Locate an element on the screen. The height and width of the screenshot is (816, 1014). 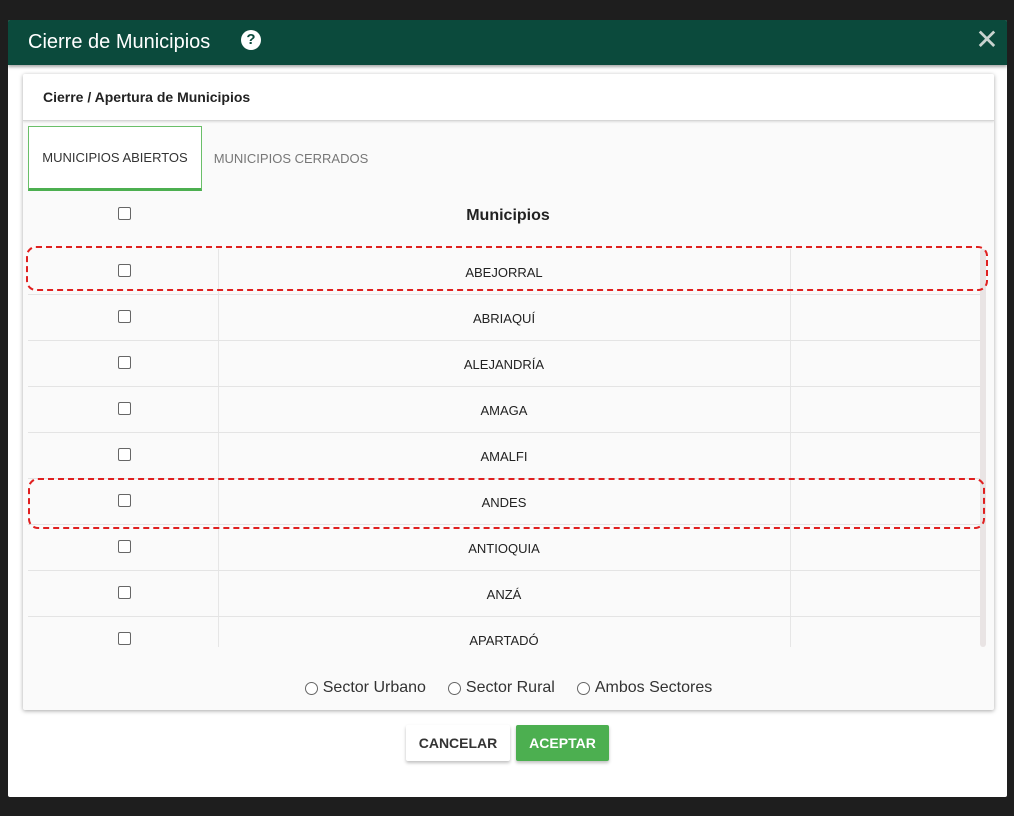
municipio-name: AMAGA is located at coordinates (504, 410).